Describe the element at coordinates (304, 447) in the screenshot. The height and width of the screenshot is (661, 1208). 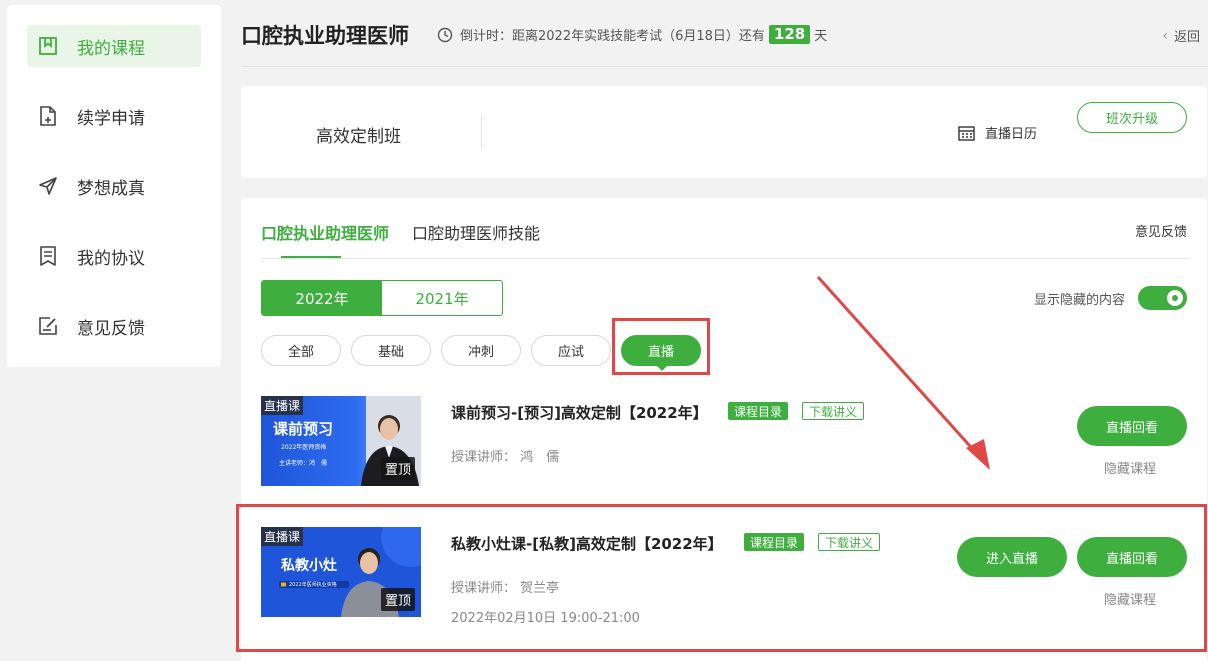
I see `thumbnail-subtitle: 2022年医师资格` at that location.